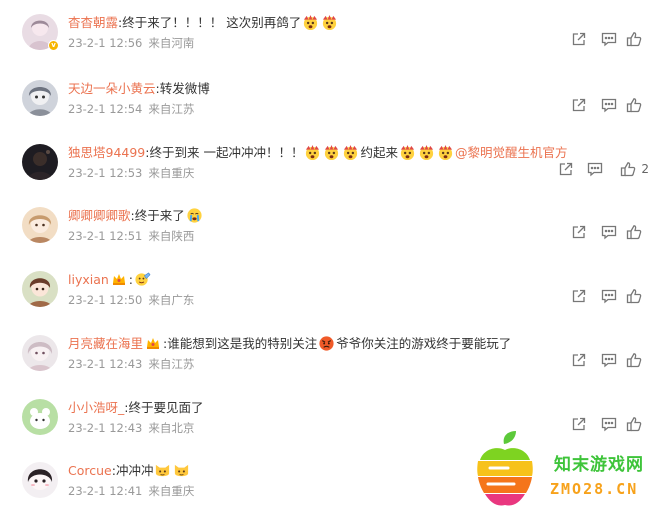 Image resolution: width=671 pixels, height=517 pixels. What do you see at coordinates (105, 343) in the screenshot?
I see `username-link: 月亮藏在海里` at bounding box center [105, 343].